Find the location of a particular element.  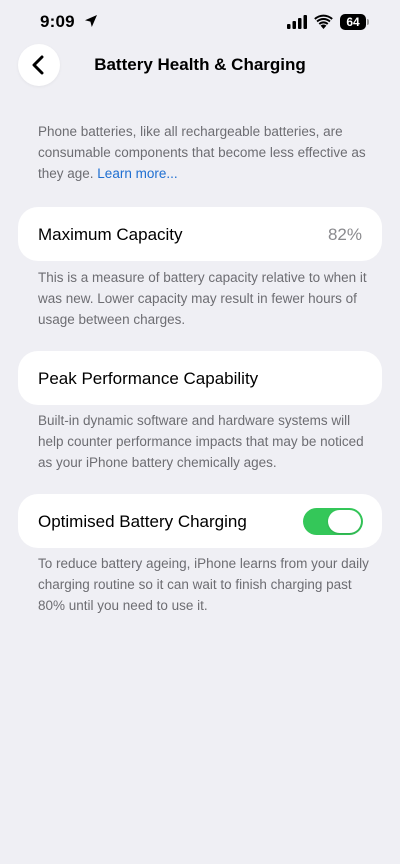

battery-icon: 64 is located at coordinates (355, 22).